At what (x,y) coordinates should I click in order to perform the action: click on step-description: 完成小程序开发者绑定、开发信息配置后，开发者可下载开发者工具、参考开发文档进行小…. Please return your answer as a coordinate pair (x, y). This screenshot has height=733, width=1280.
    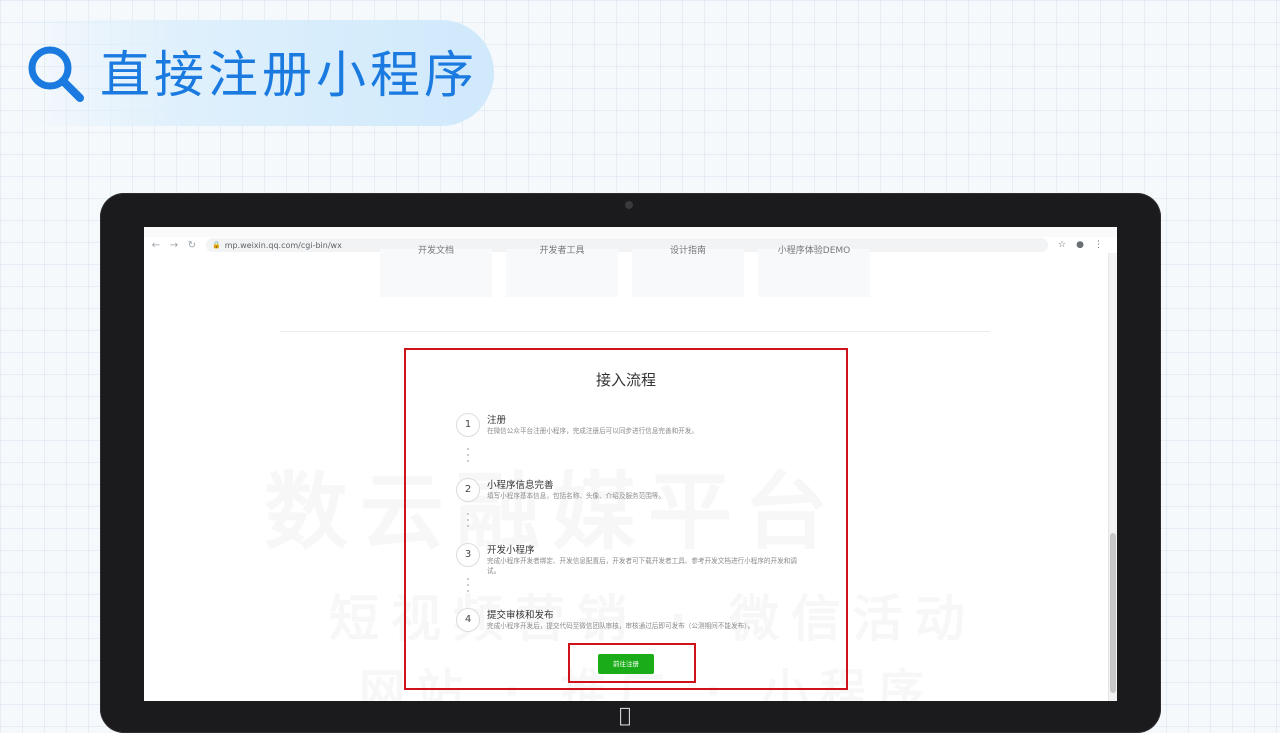
    Looking at the image, I should click on (642, 566).